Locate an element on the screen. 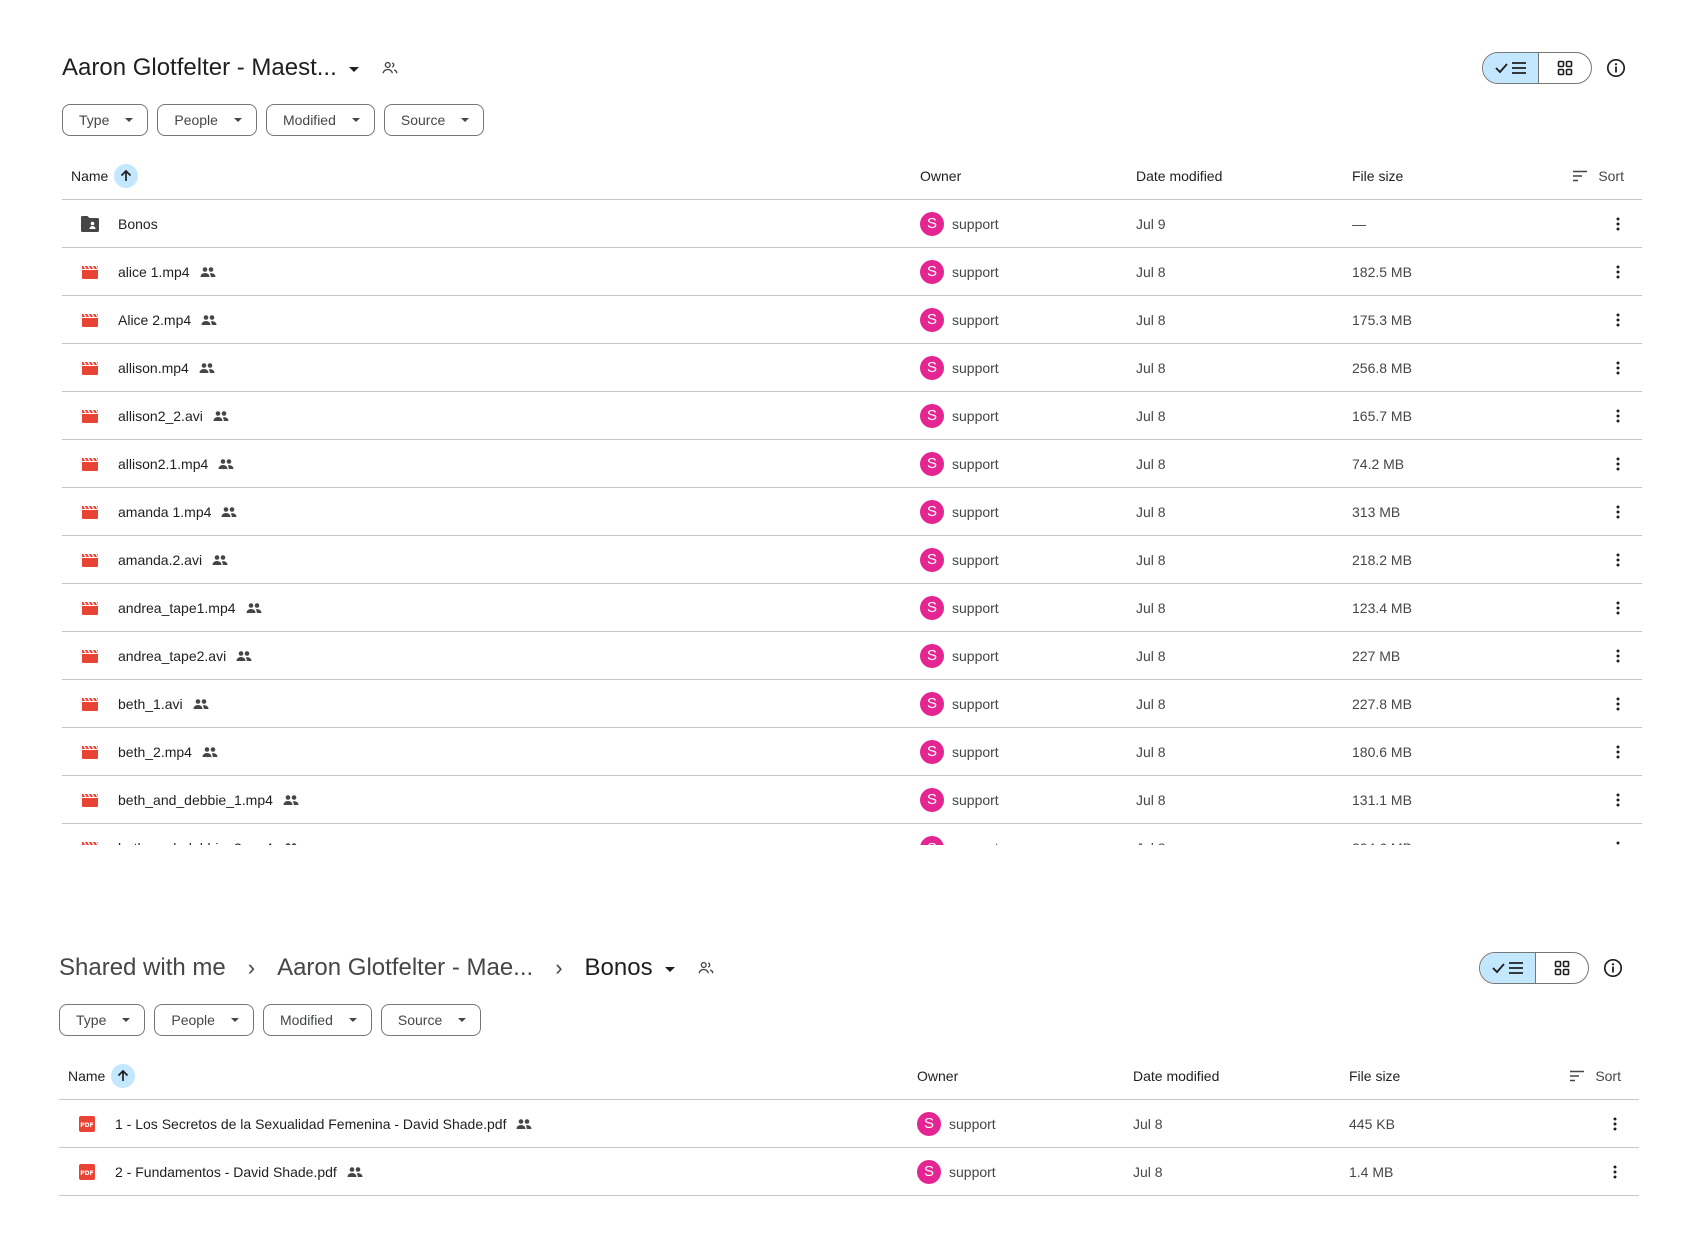  file-name: amanda.2.avi is located at coordinates (160, 560).